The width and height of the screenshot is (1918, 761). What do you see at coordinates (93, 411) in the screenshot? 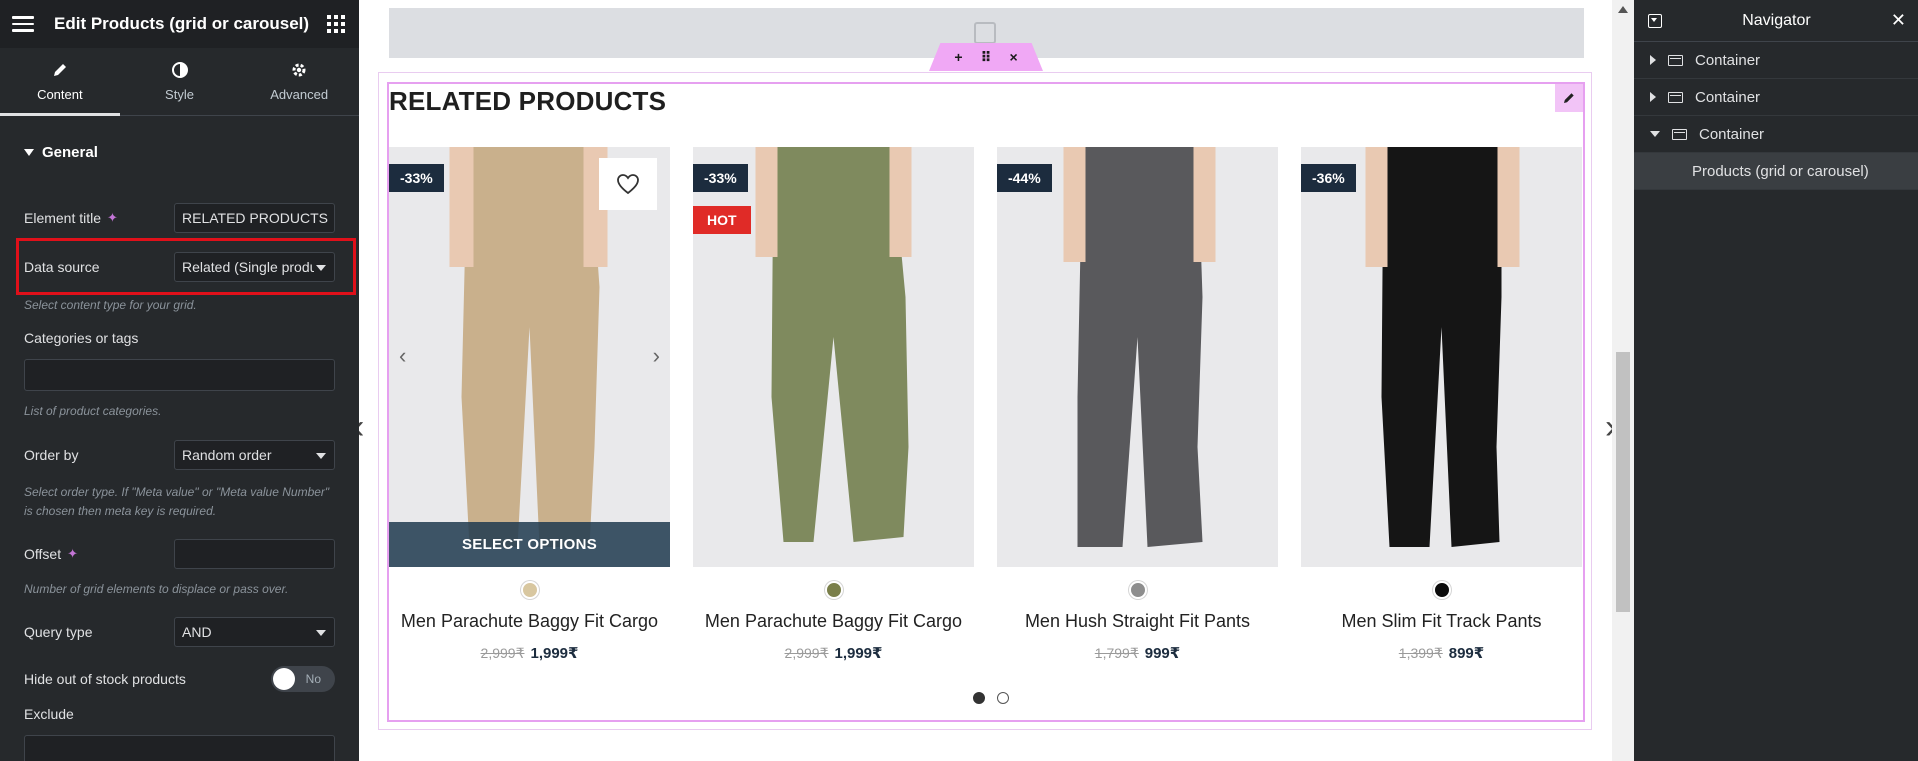
I see `categories-description: List of product categories.` at bounding box center [93, 411].